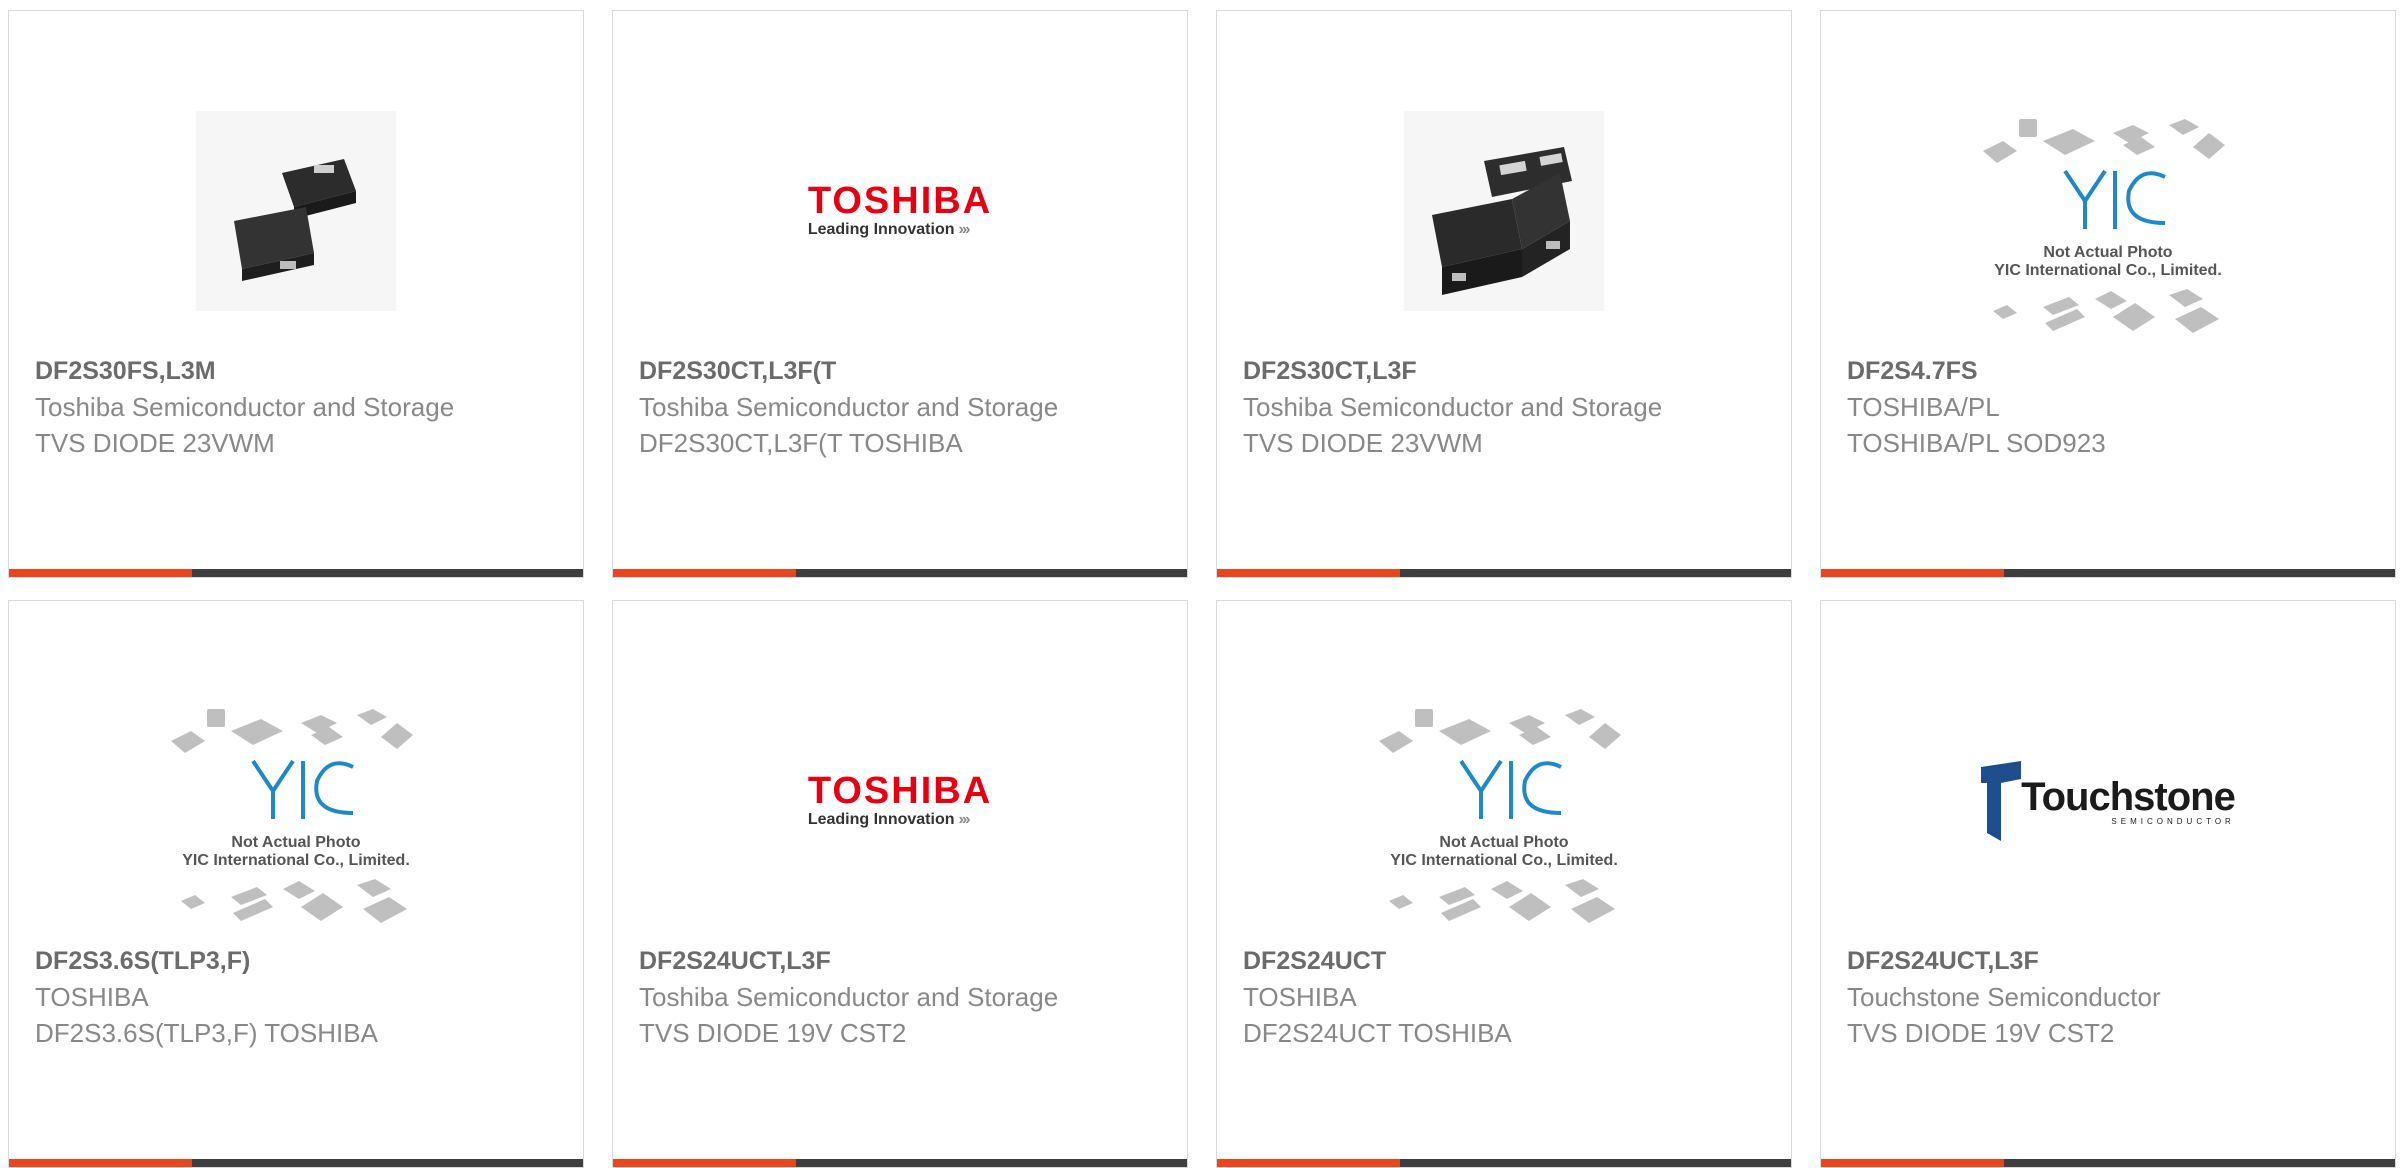  I want to click on part-number: DF2S30CT,L3F(T, so click(849, 371).